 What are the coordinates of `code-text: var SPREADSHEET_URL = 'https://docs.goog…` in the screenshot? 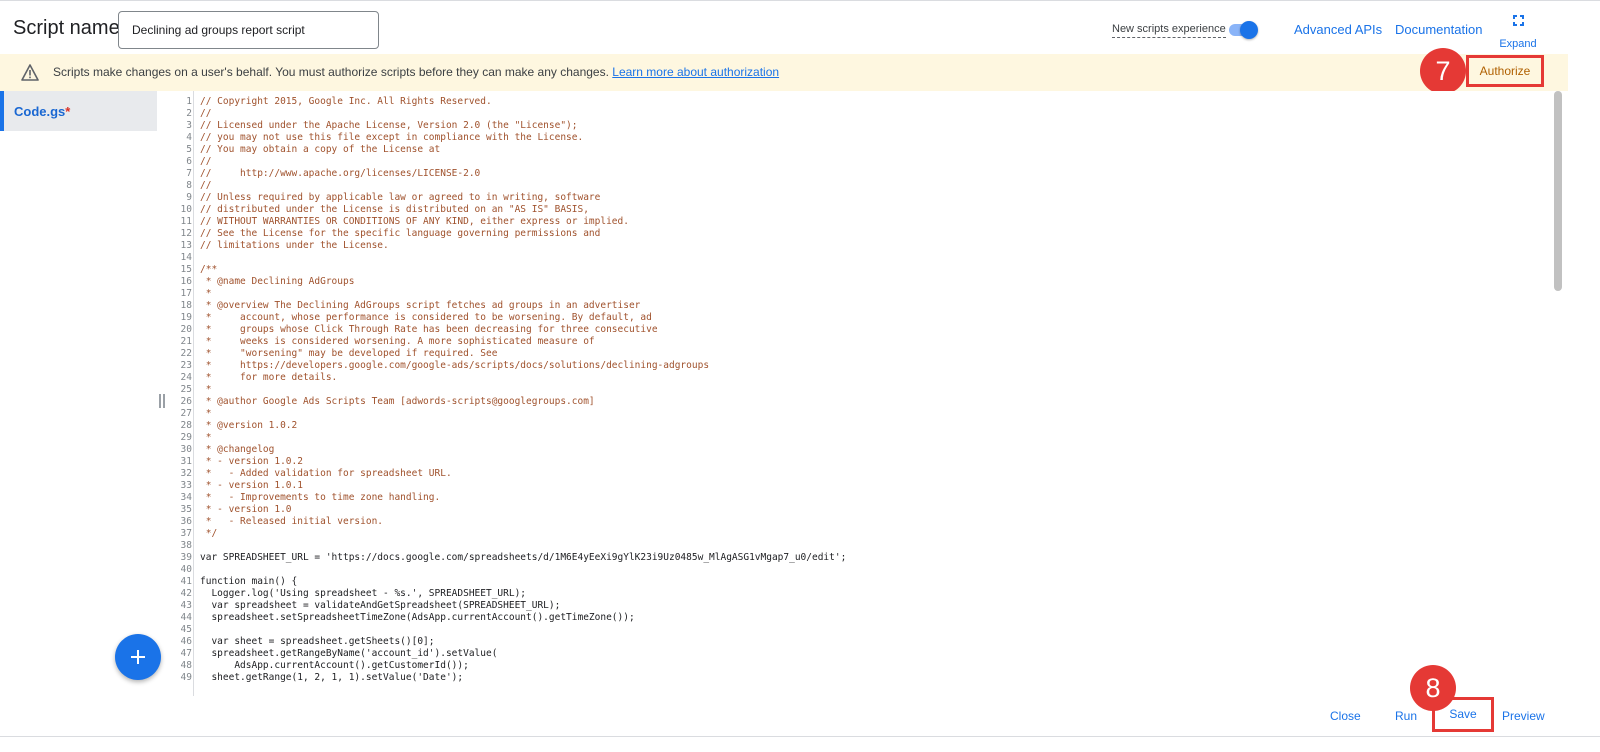 It's located at (523, 557).